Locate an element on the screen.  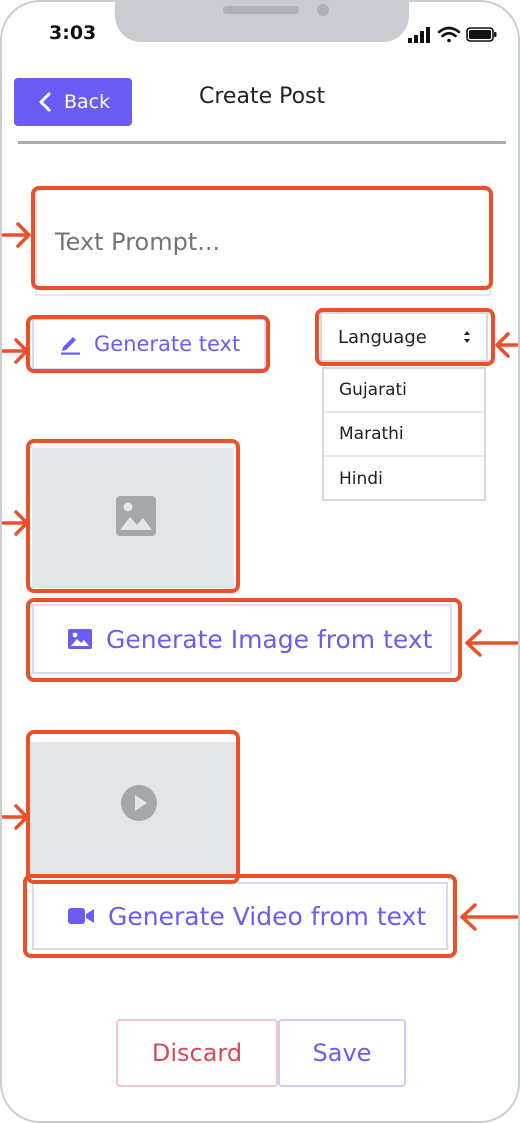
discard-button: Discard is located at coordinates (197, 1053).